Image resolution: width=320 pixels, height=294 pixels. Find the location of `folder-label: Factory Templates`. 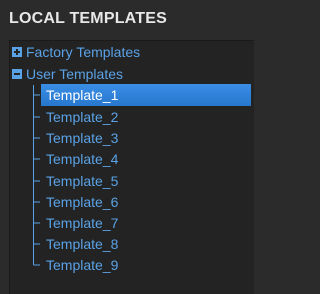

folder-label: Factory Templates is located at coordinates (83, 52).